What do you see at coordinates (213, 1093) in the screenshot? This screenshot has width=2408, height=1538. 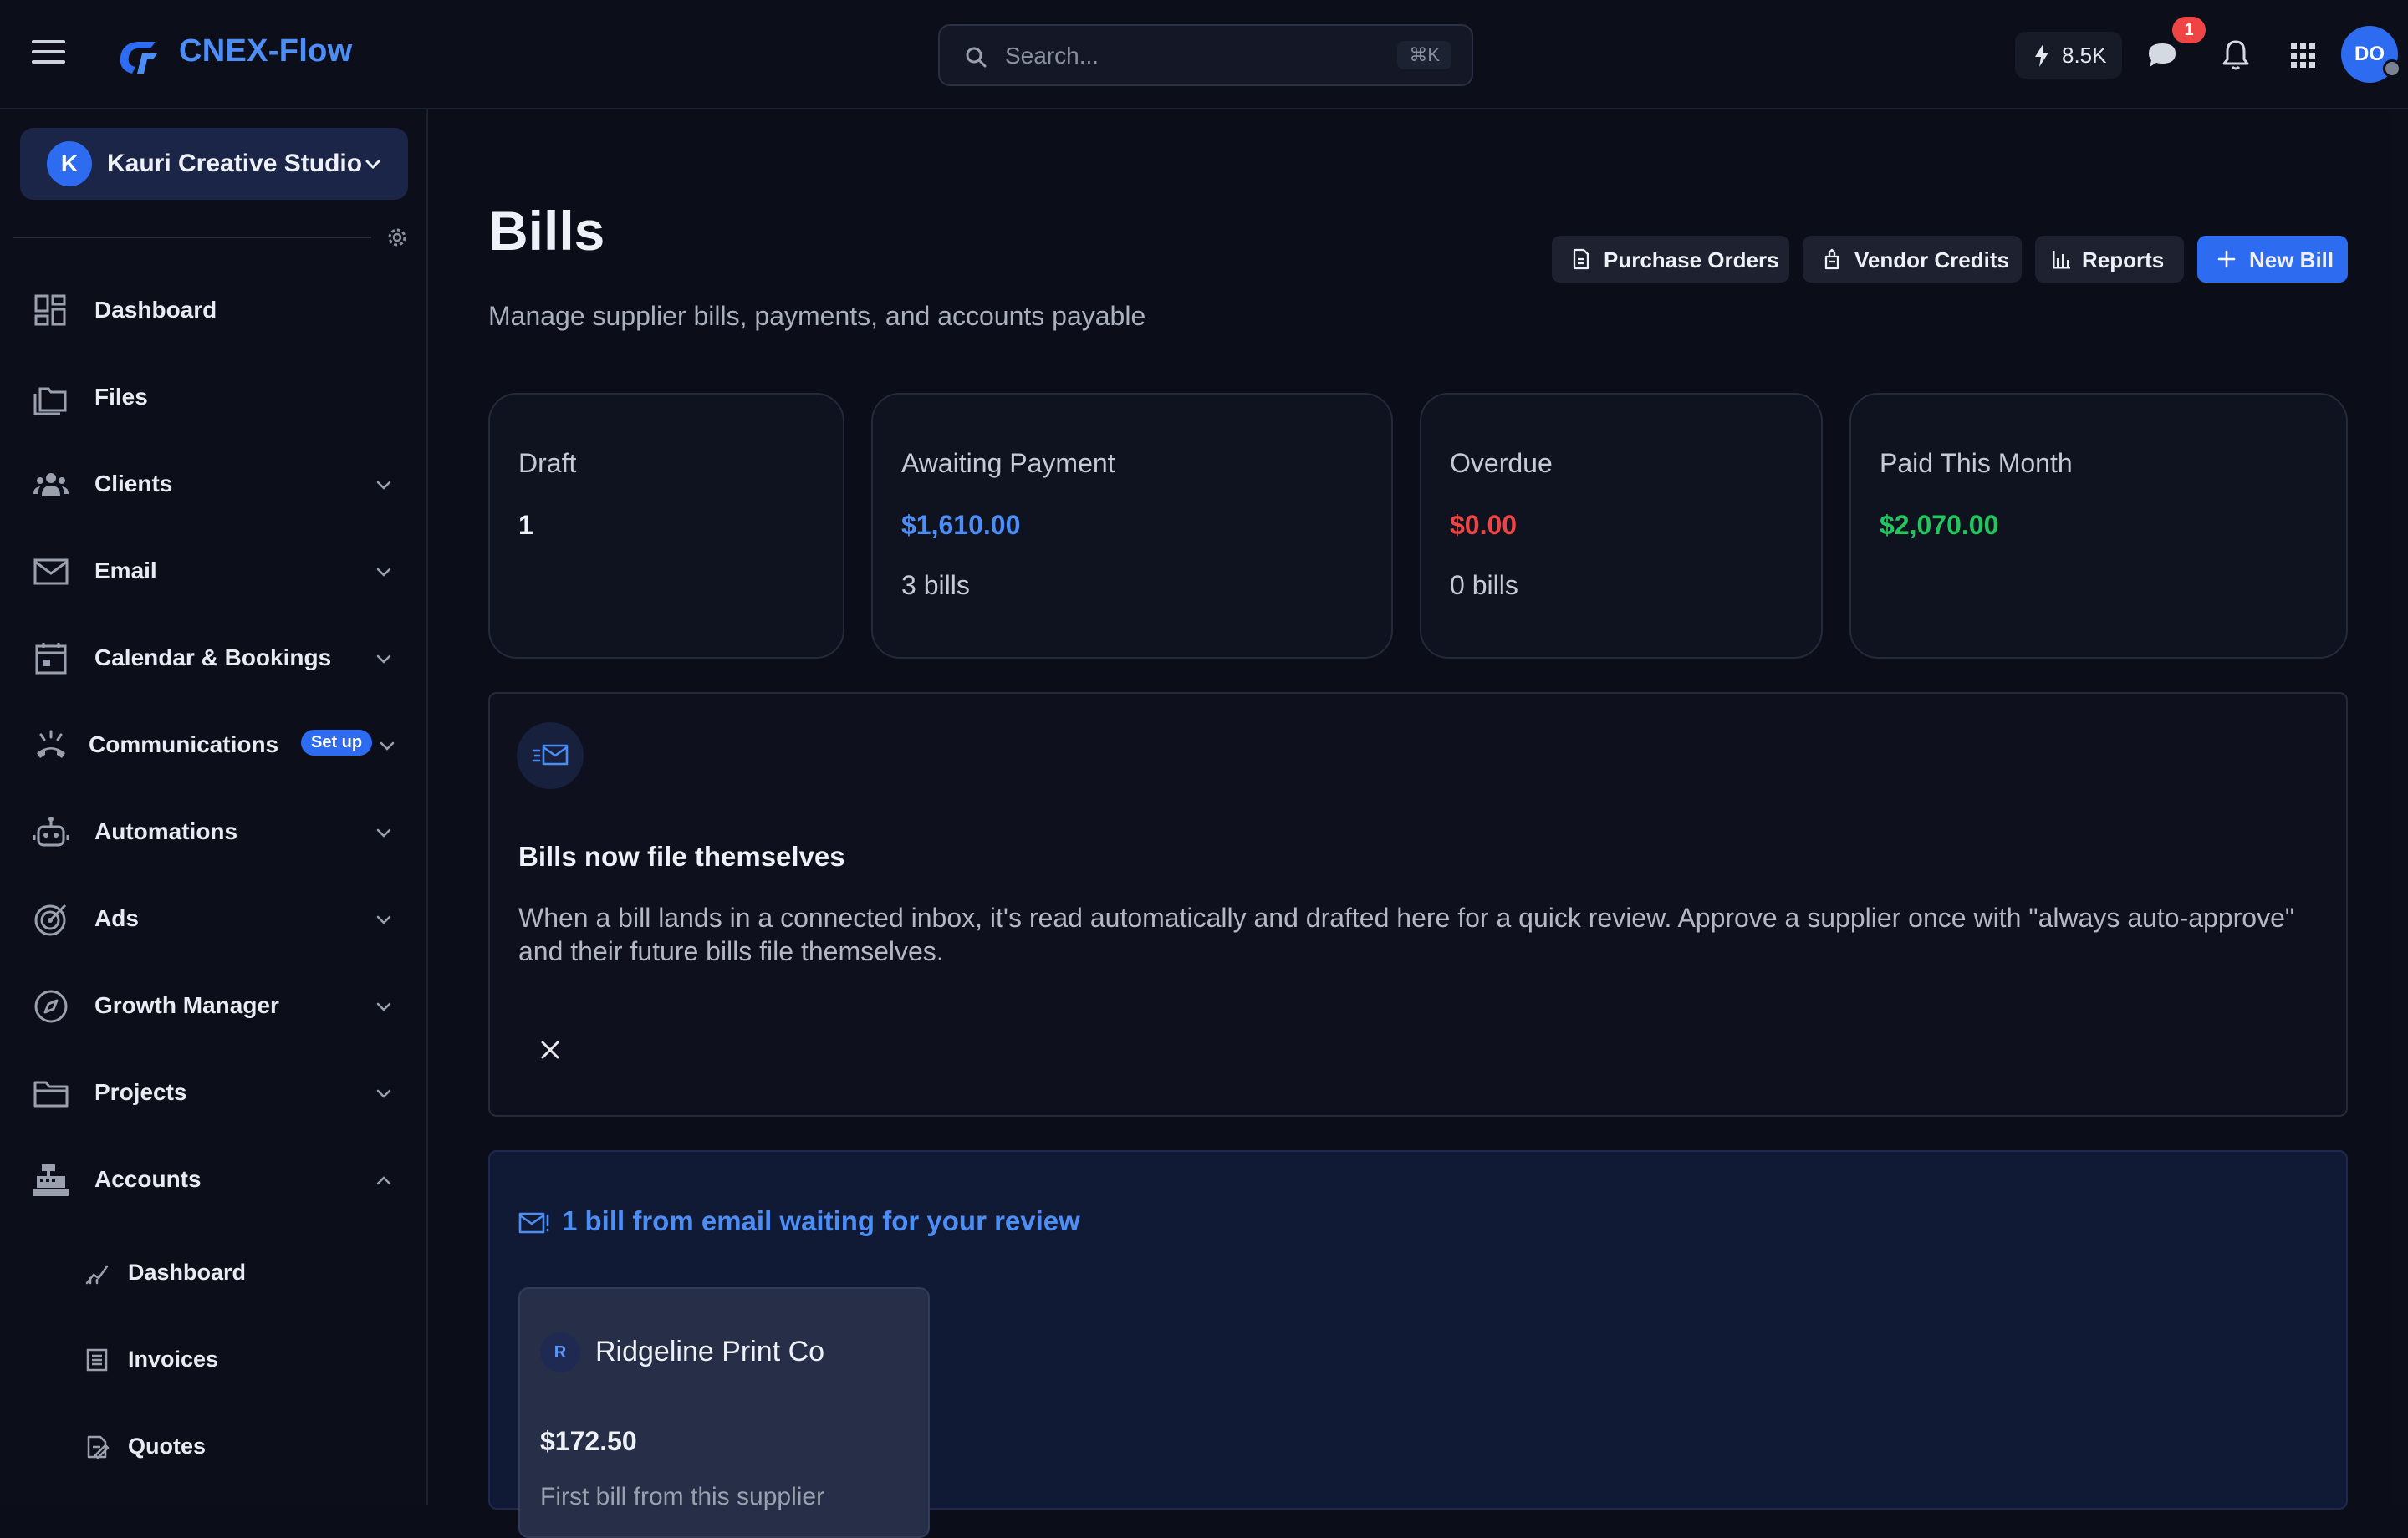 I see `sidebar-item-projects: Projects` at bounding box center [213, 1093].